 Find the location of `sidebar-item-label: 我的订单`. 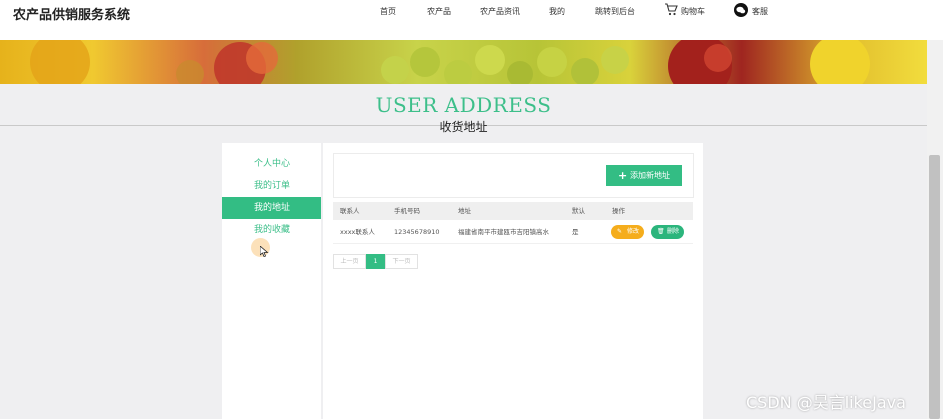

sidebar-item-label: 我的订单 is located at coordinates (272, 186).